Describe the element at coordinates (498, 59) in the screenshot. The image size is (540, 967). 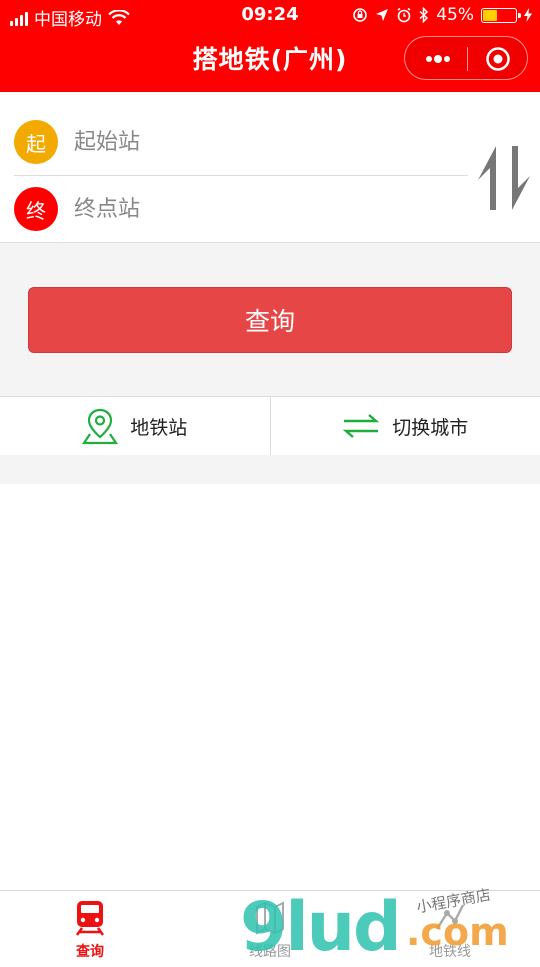
I see `target-icon` at that location.